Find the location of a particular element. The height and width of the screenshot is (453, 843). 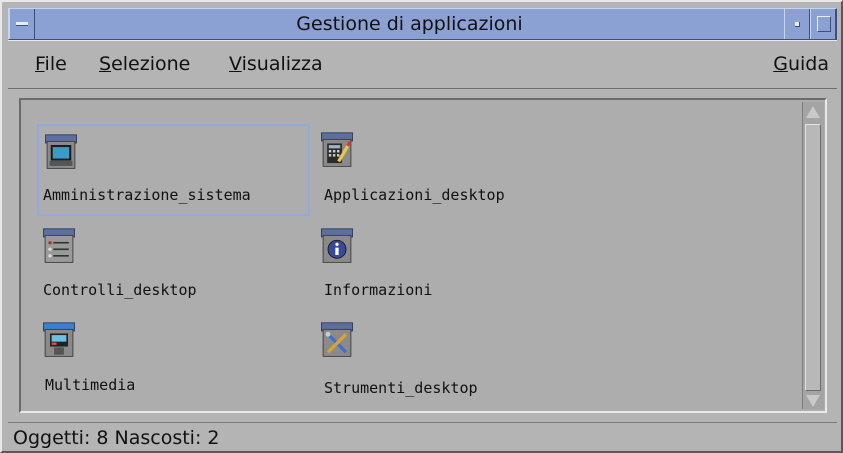

window-title: Gestione di applicazioni is located at coordinates (409, 24).